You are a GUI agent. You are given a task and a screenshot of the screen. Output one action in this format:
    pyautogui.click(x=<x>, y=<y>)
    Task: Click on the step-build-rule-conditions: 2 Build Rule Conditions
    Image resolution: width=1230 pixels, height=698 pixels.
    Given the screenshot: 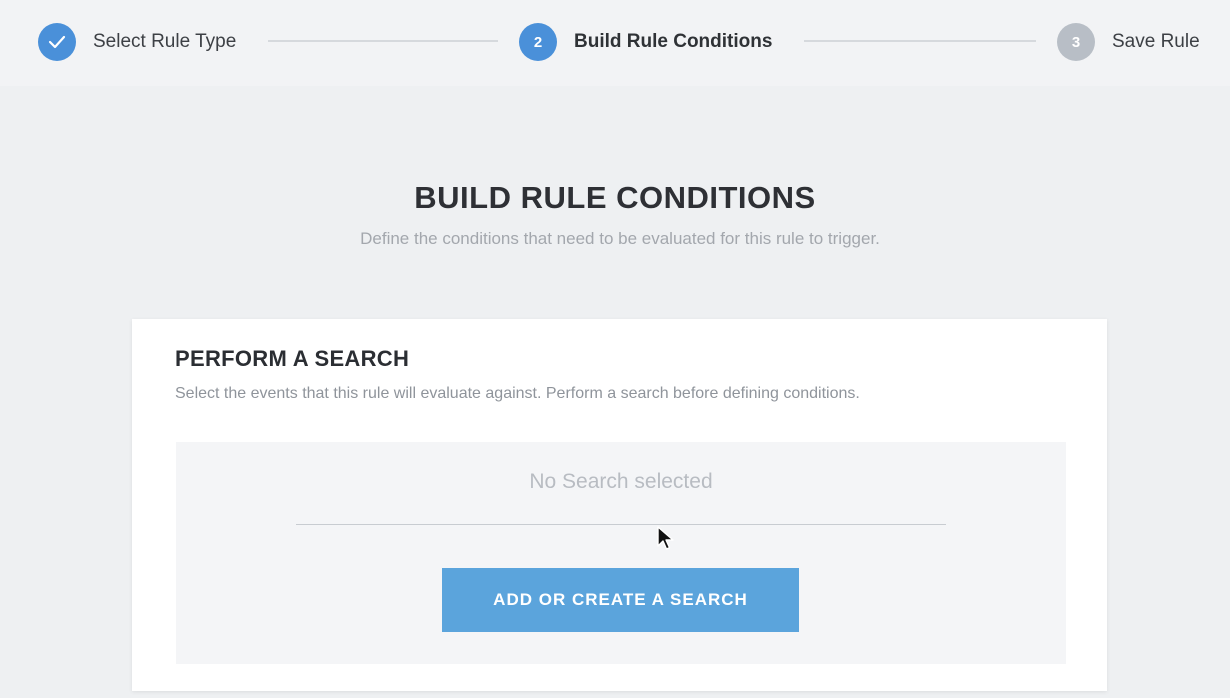 What is the action you would take?
    pyautogui.click(x=645, y=42)
    